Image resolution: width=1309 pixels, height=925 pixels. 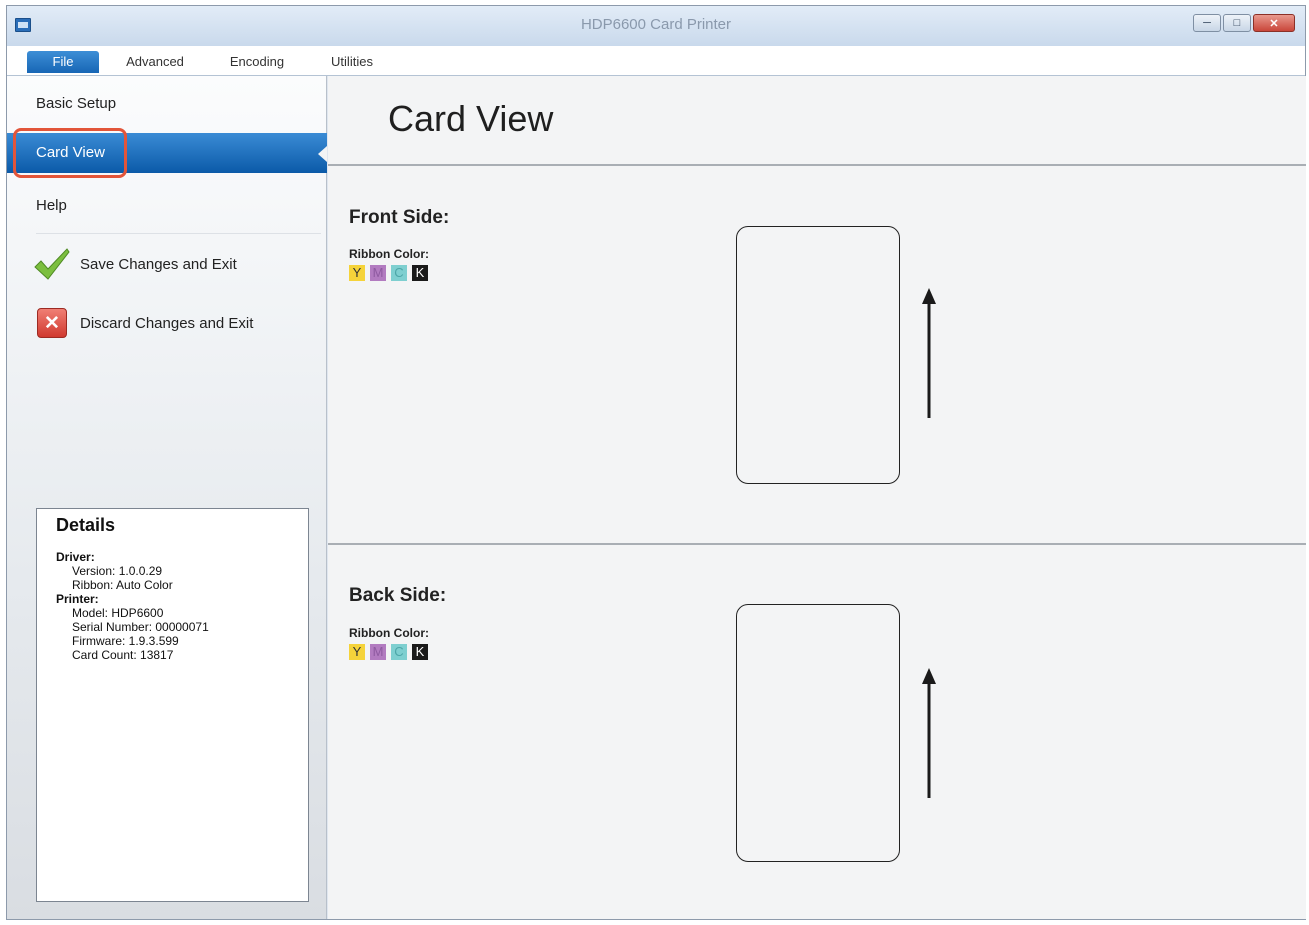 I want to click on printer-label: Printer:, so click(x=77, y=599).